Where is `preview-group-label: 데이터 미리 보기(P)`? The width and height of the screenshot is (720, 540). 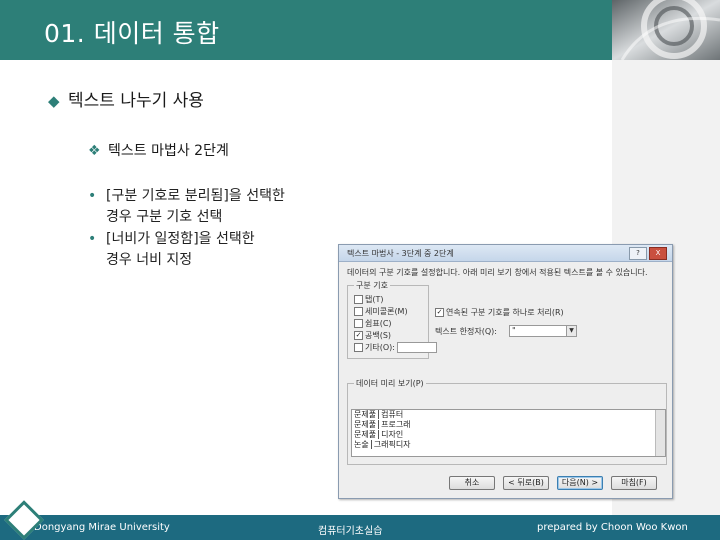
preview-group-label: 데이터 미리 보기(P) is located at coordinates (390, 383).